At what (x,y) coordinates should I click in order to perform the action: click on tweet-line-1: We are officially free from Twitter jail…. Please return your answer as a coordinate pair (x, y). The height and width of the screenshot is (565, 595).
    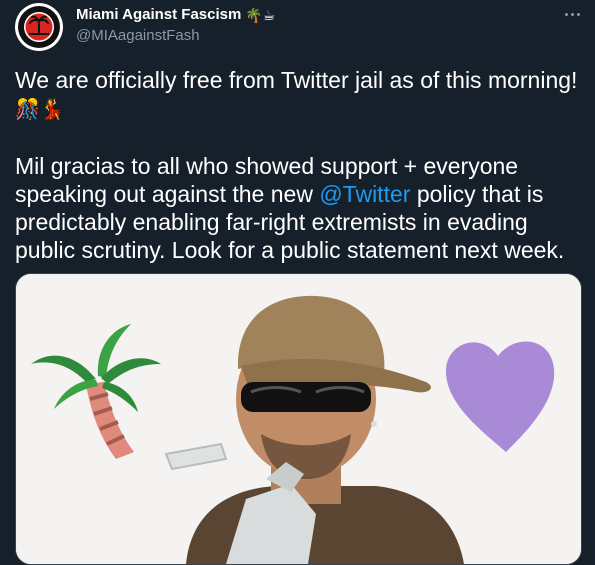
    Looking at the image, I should click on (296, 80).